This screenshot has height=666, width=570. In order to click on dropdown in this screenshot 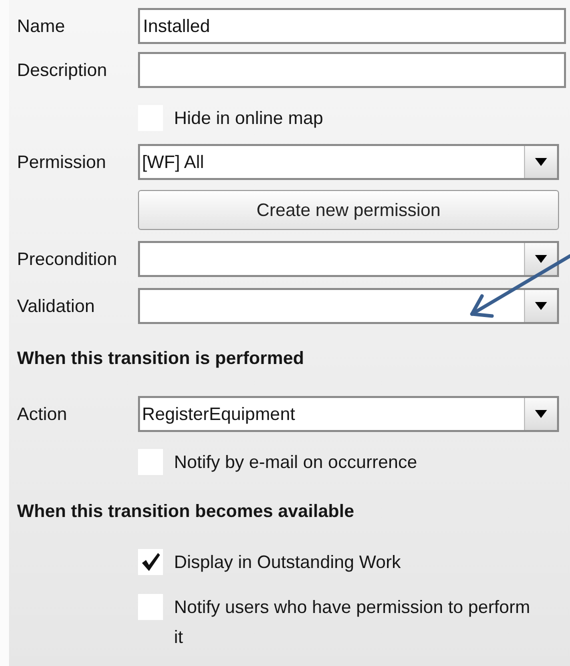, I will do `click(348, 306)`.